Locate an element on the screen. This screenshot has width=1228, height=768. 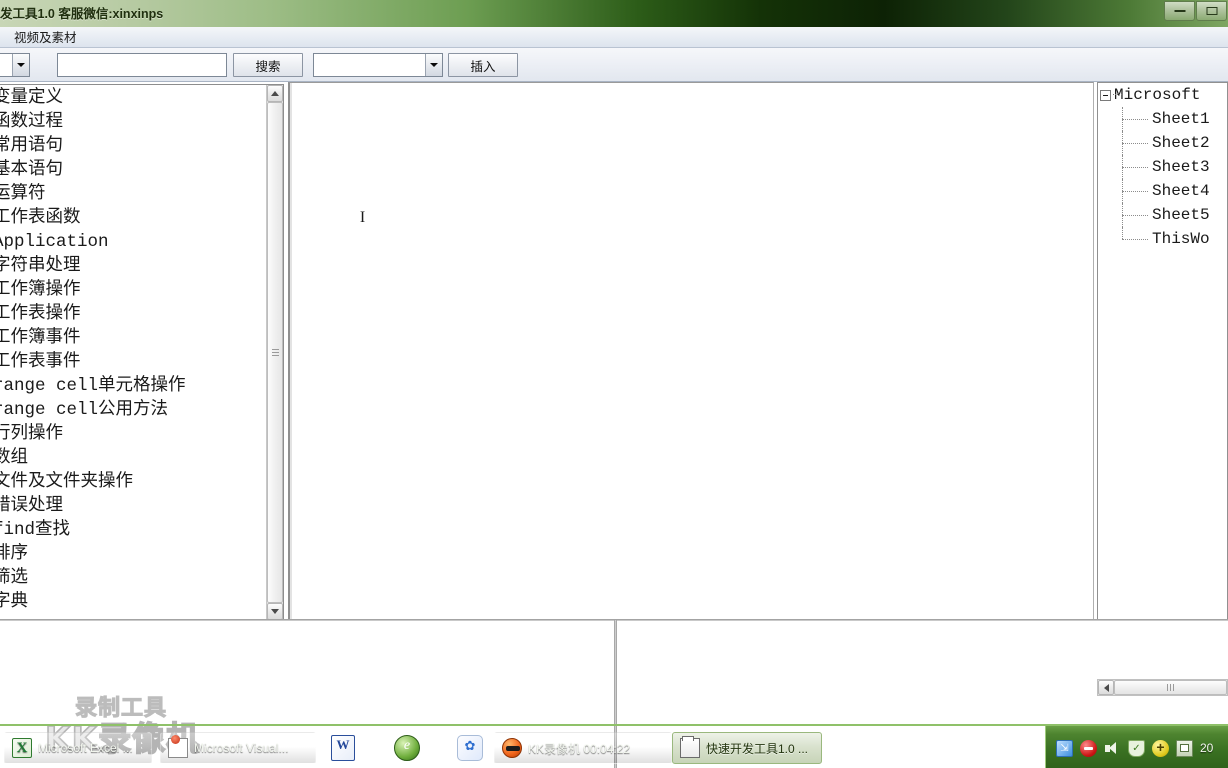
volume-icon is located at coordinates (1112, 748).